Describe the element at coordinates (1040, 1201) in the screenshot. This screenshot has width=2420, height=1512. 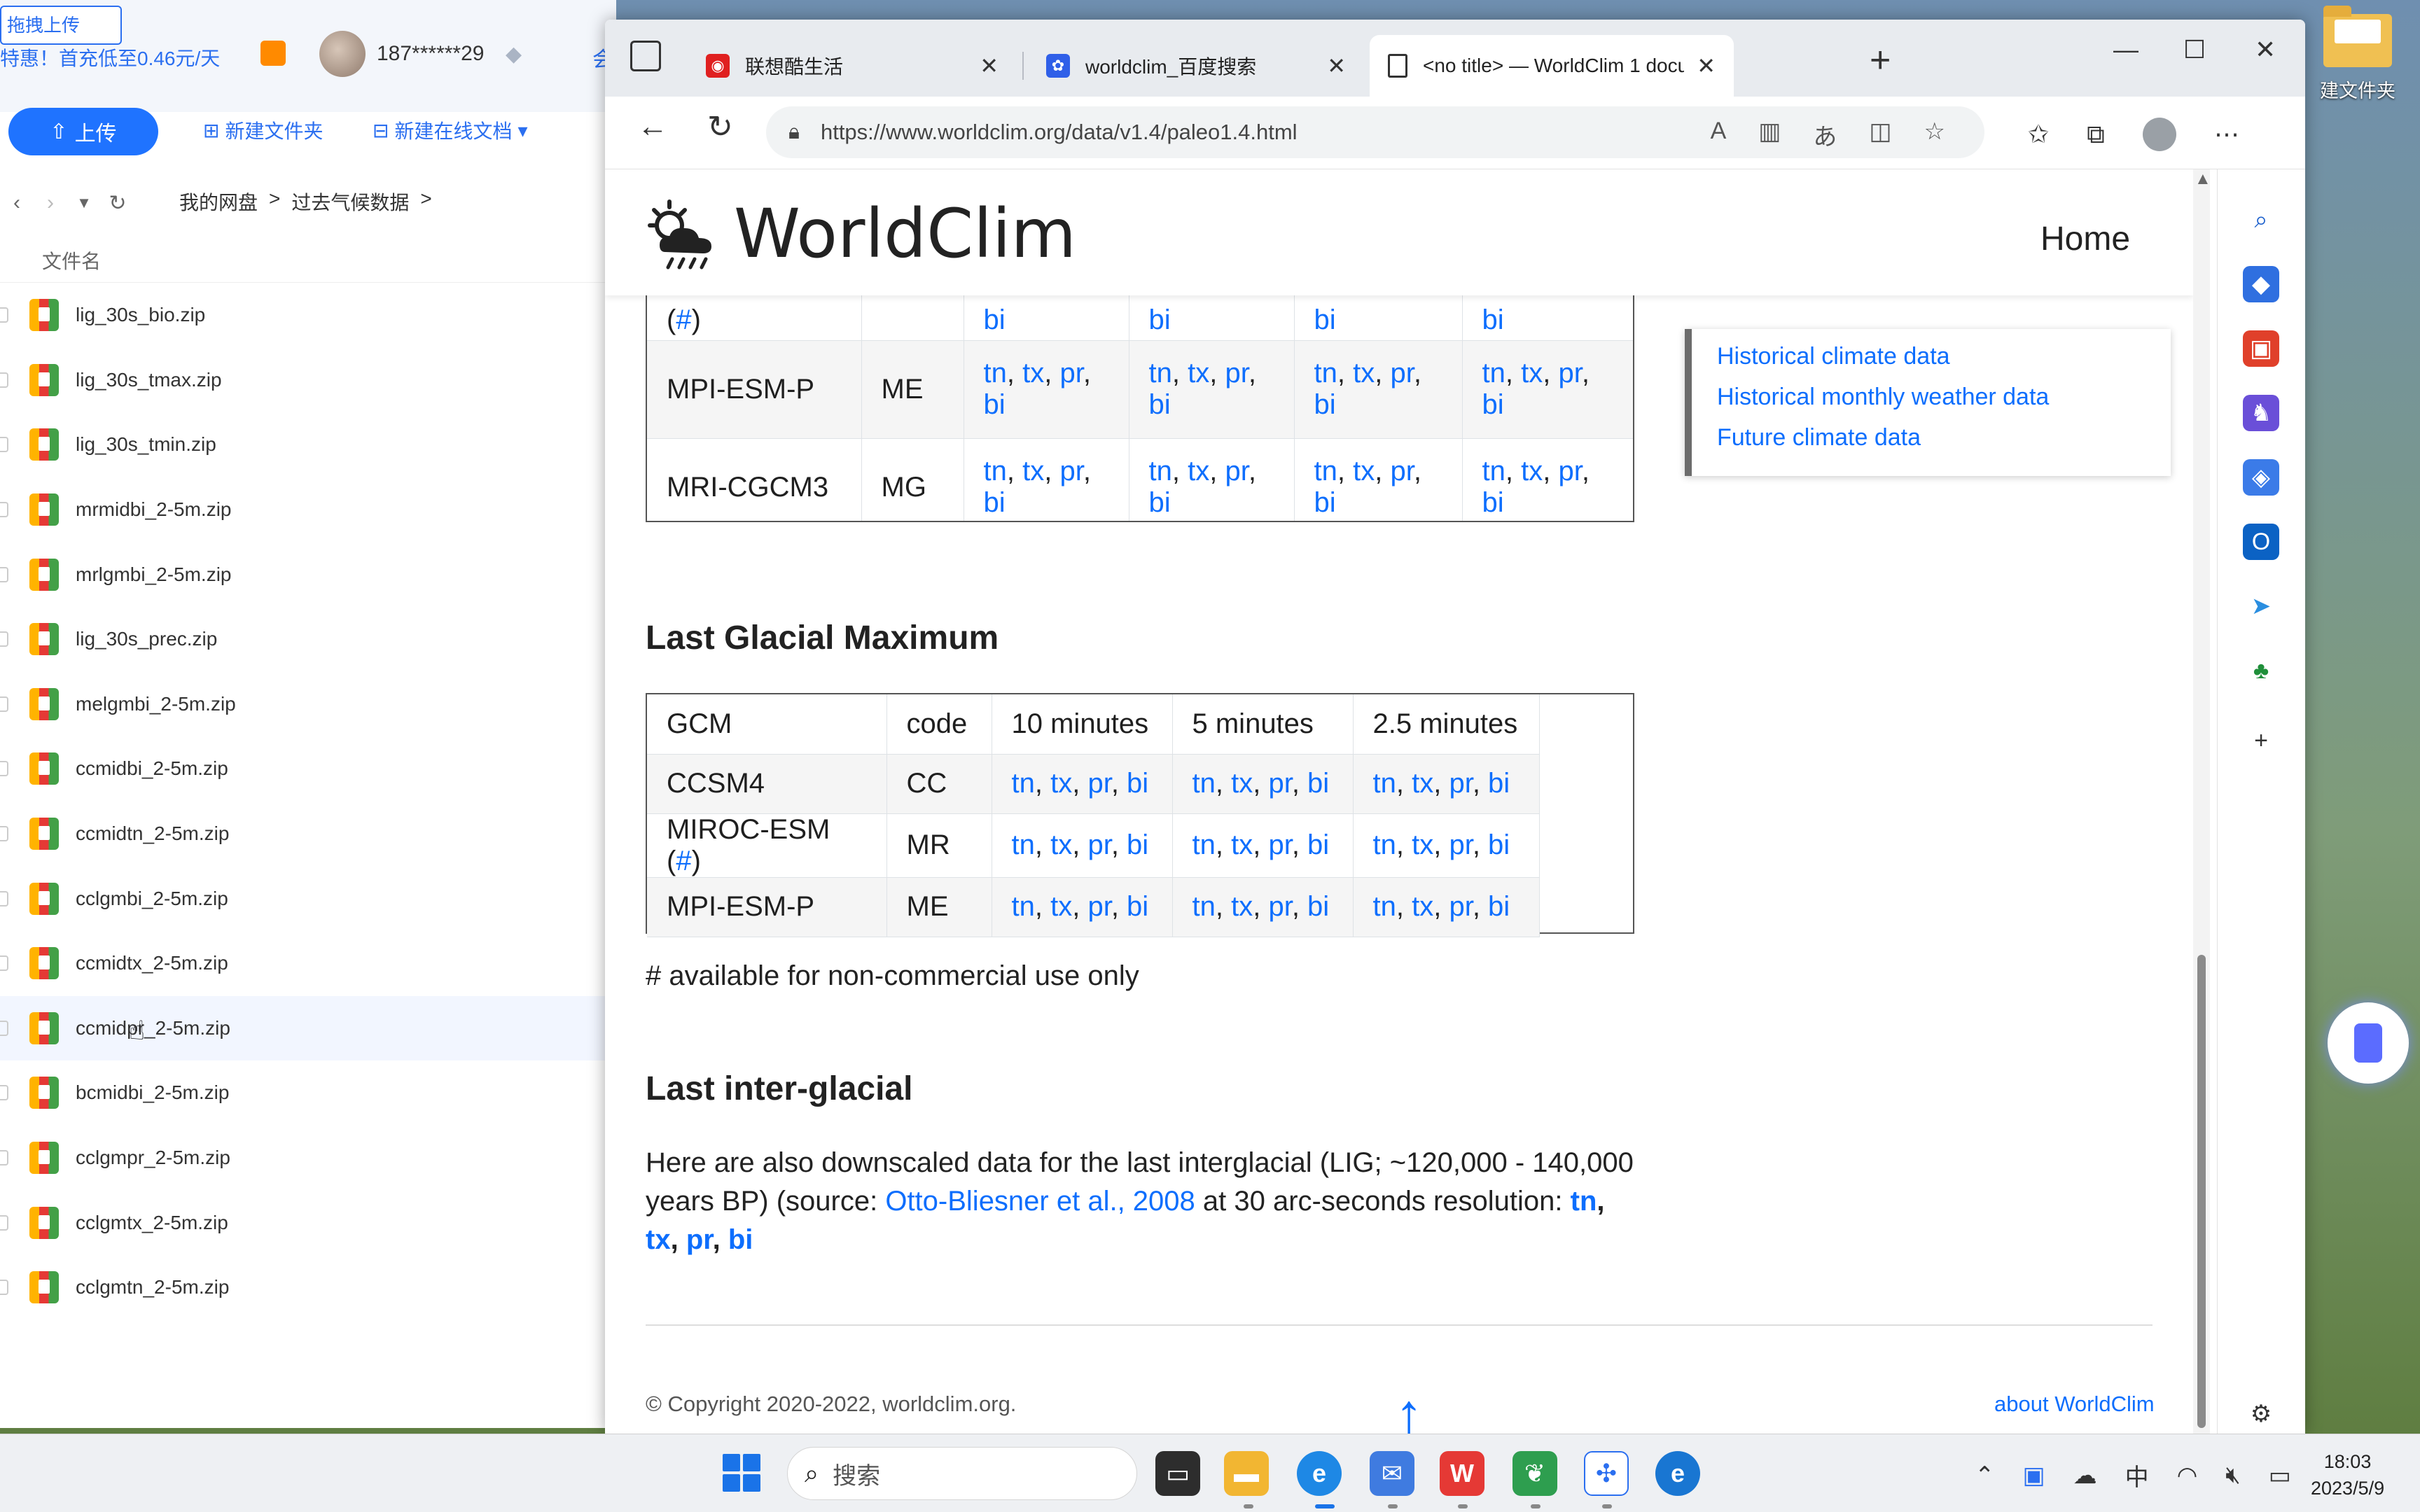
I see `source-link: Otto-Bliesner et al., 2008` at that location.